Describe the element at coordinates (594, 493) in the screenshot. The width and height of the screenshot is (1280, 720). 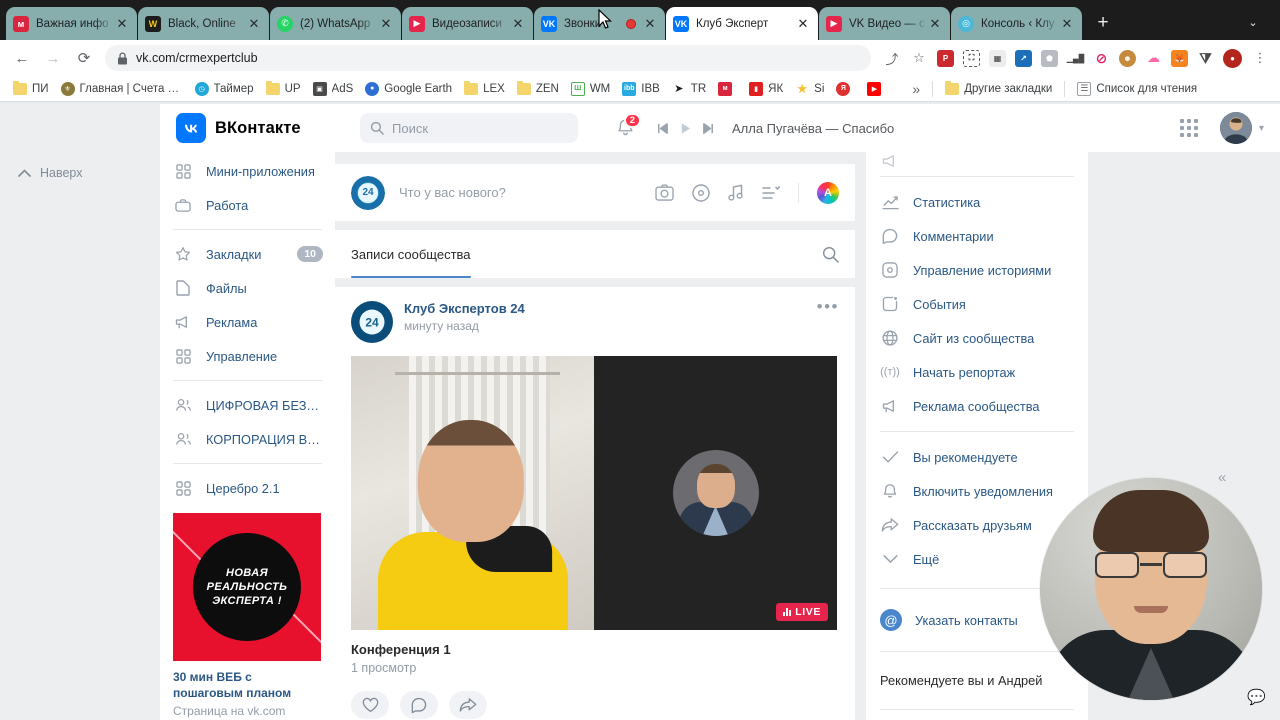
I see `post-video-player: LIVE` at that location.